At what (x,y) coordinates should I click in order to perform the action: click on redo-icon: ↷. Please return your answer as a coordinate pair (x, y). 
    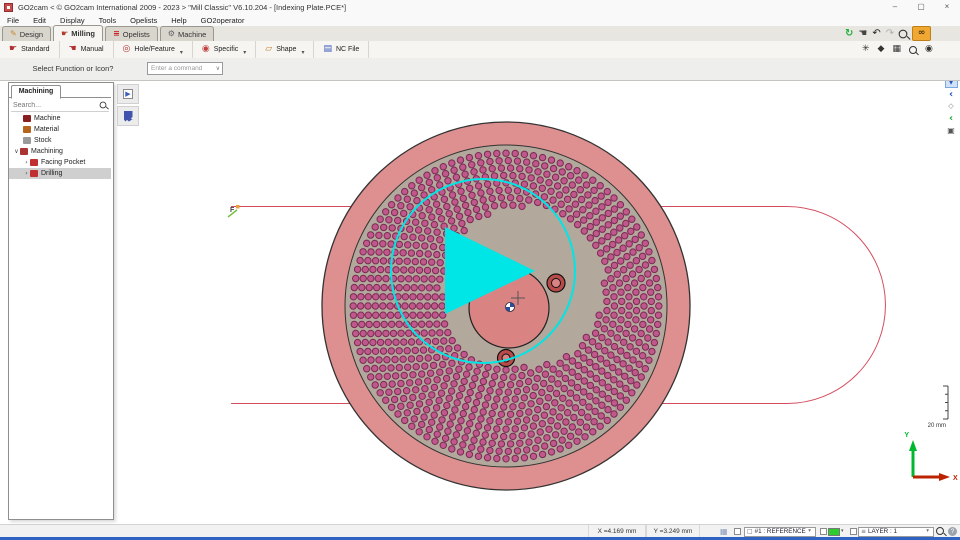
    Looking at the image, I should click on (890, 33).